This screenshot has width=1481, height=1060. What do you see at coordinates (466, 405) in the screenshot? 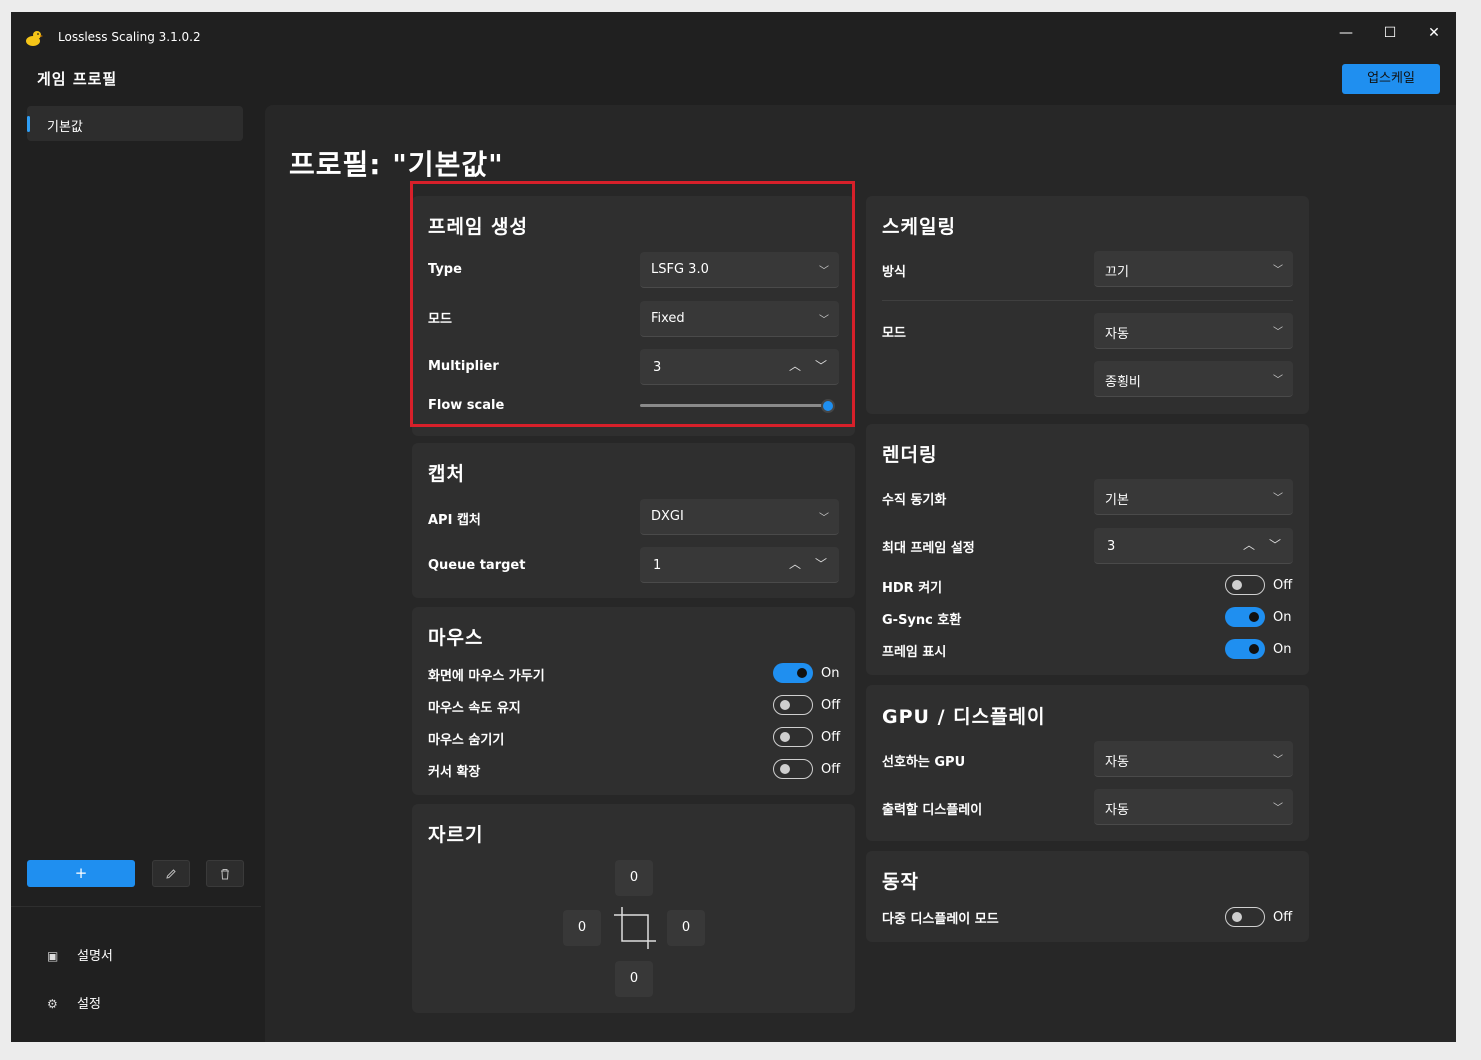
I see `flow-scale-label: Flow scale` at bounding box center [466, 405].